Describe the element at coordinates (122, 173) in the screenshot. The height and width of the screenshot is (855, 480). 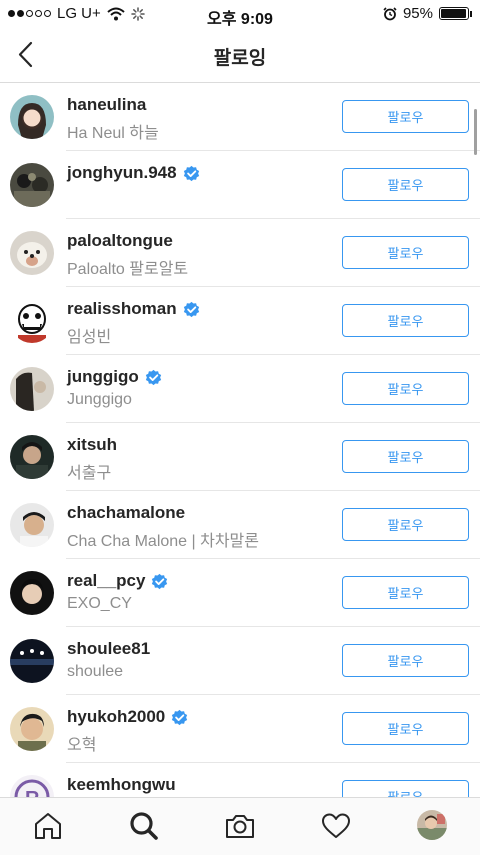
I see `username: jonghyun.948` at that location.